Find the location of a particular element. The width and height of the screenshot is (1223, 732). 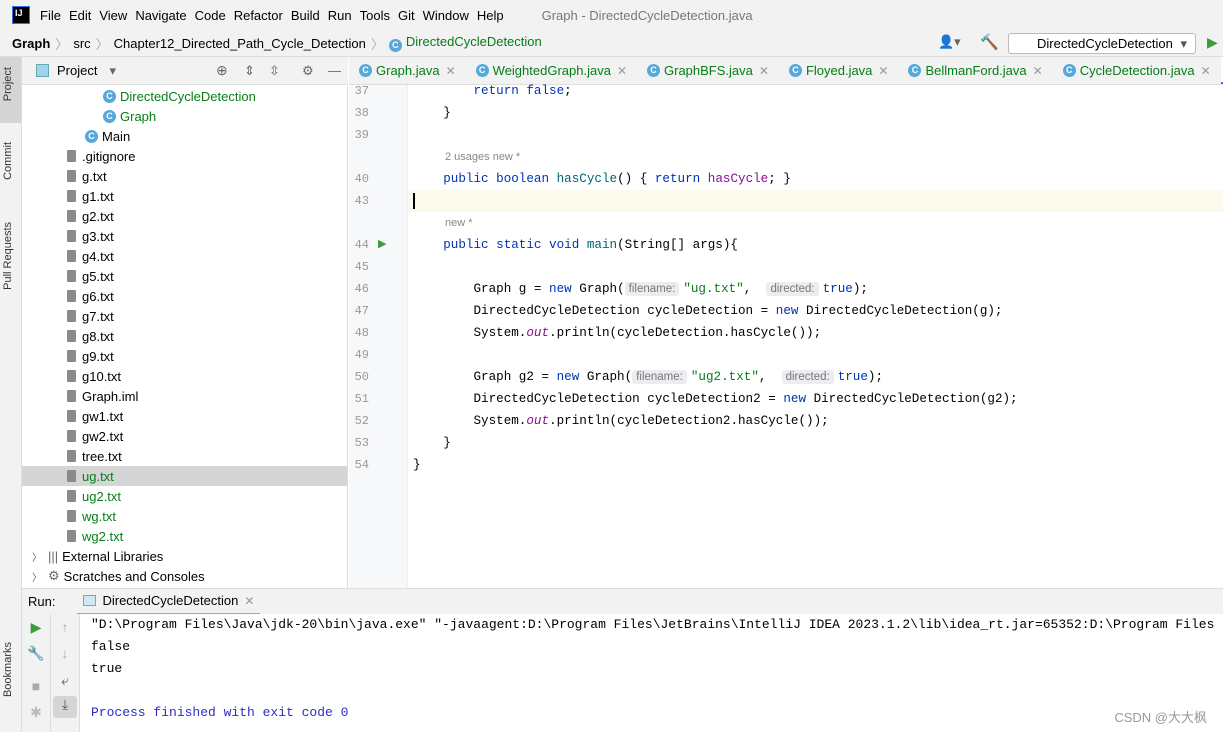

menu-edit: Edit is located at coordinates (80, 15).